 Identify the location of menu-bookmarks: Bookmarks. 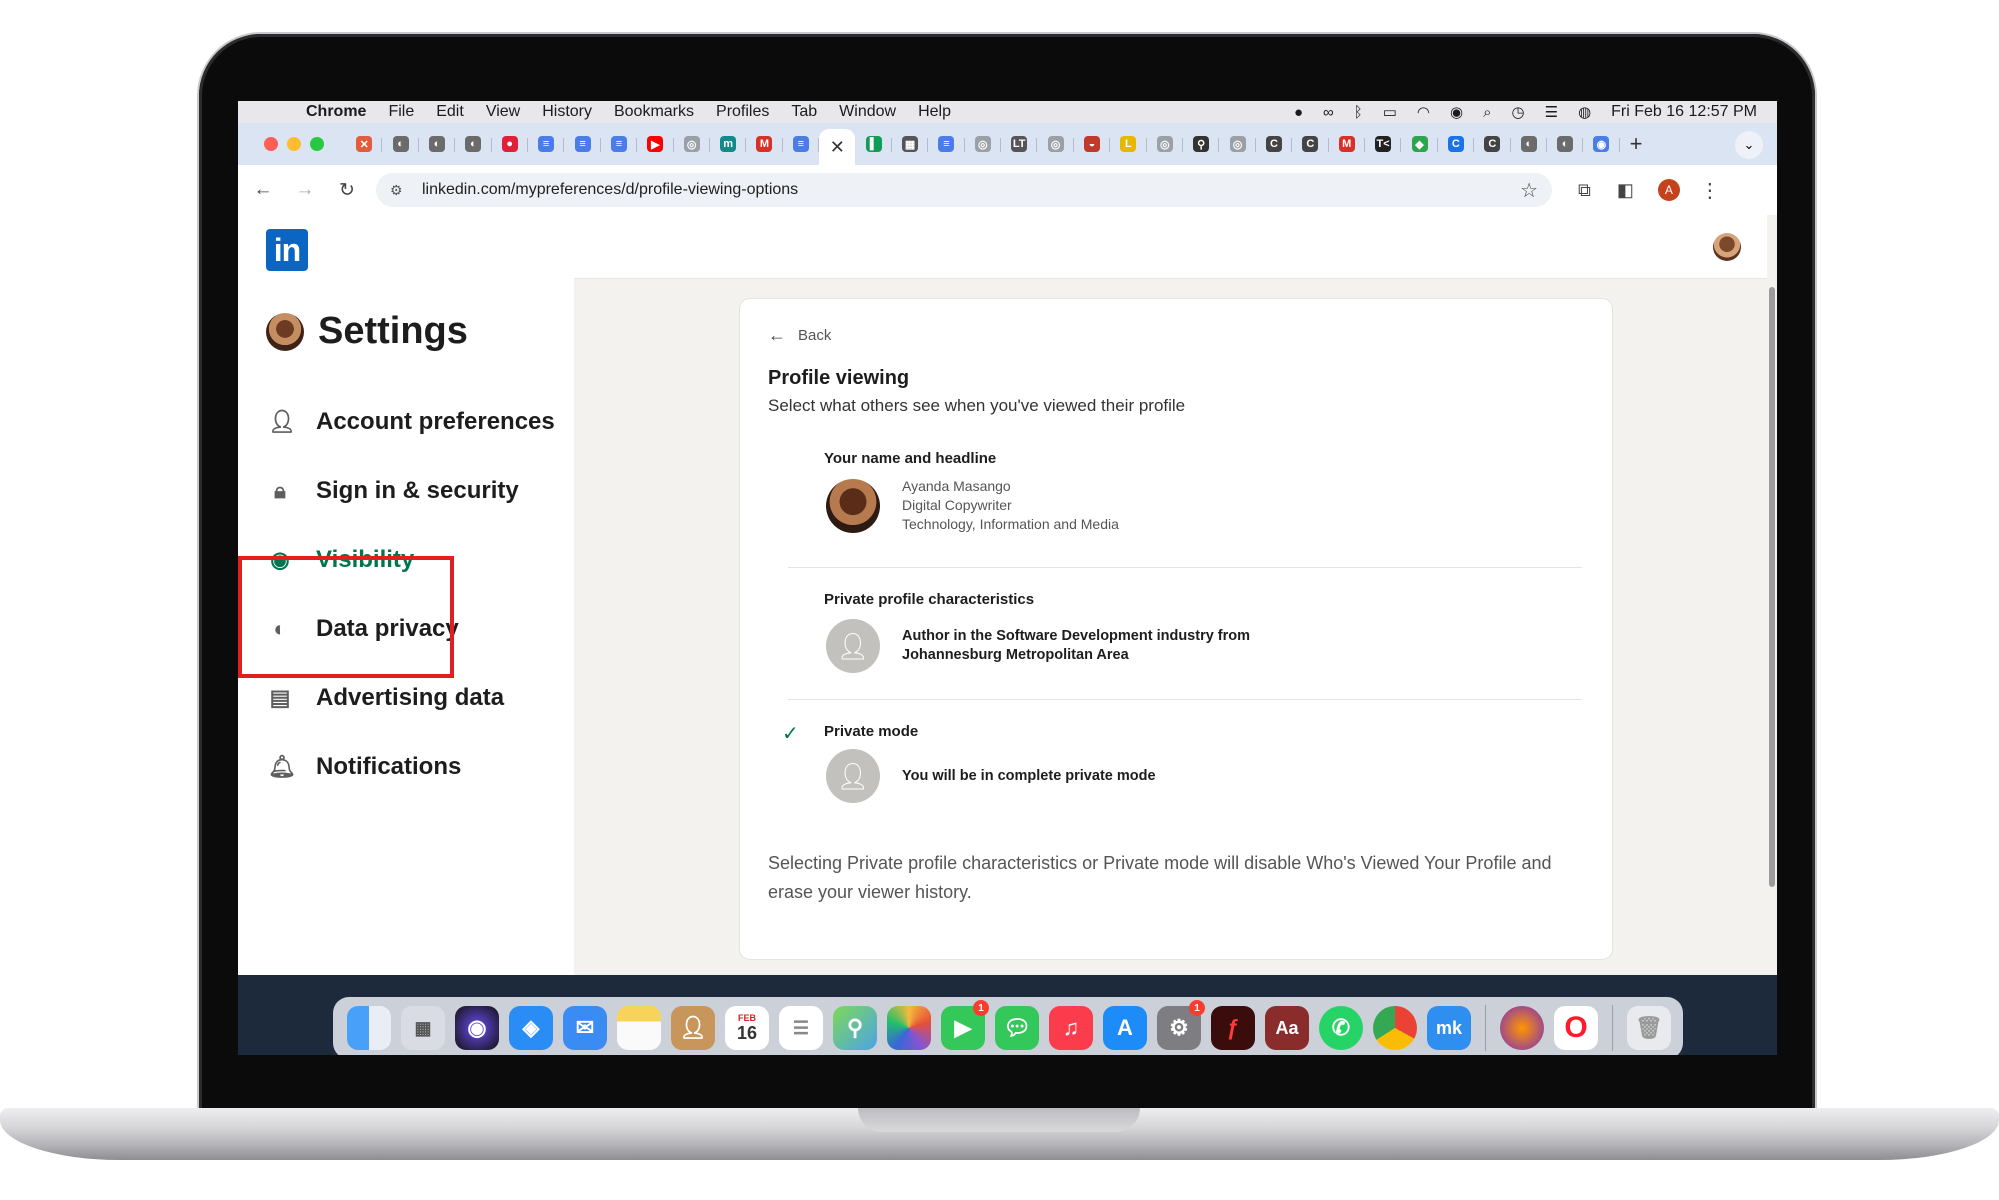
(654, 112).